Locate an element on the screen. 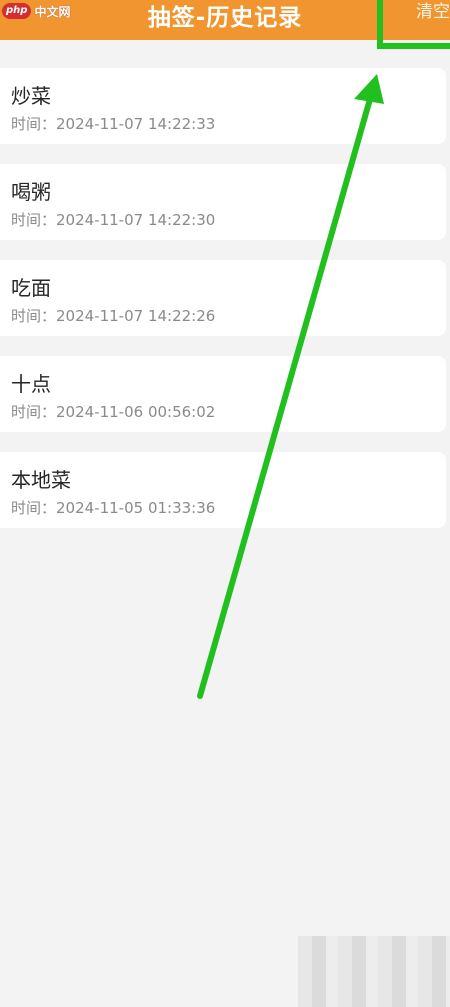 This screenshot has height=1007, width=450. history-item-name: 炒菜 is located at coordinates (31, 96).